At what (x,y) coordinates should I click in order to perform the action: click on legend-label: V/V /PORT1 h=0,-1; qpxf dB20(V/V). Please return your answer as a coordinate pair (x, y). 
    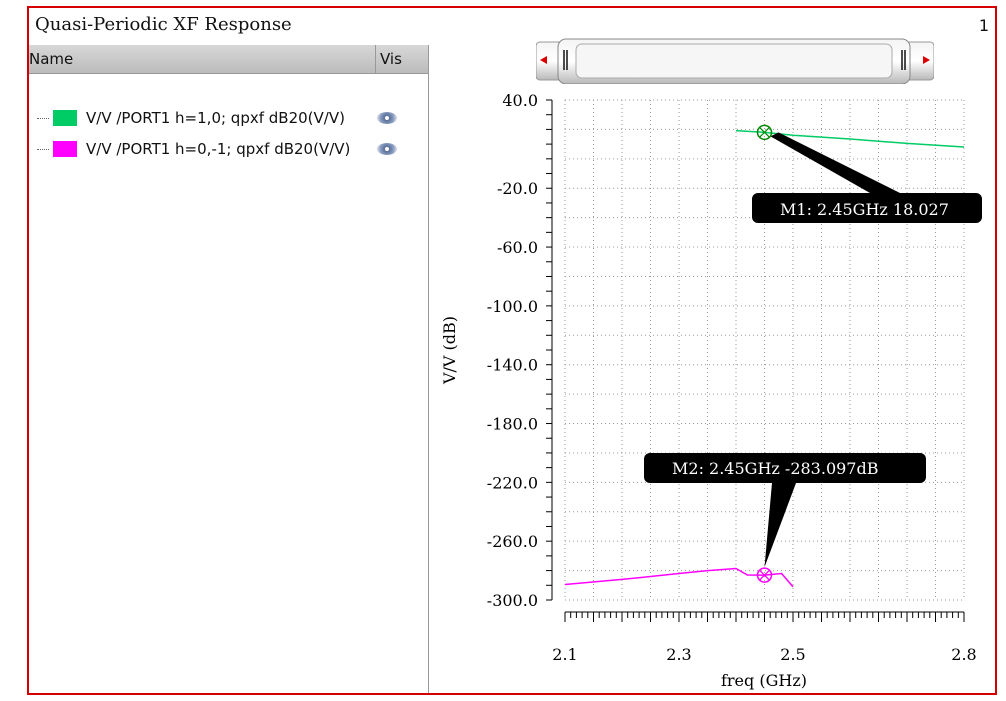
    Looking at the image, I should click on (218, 149).